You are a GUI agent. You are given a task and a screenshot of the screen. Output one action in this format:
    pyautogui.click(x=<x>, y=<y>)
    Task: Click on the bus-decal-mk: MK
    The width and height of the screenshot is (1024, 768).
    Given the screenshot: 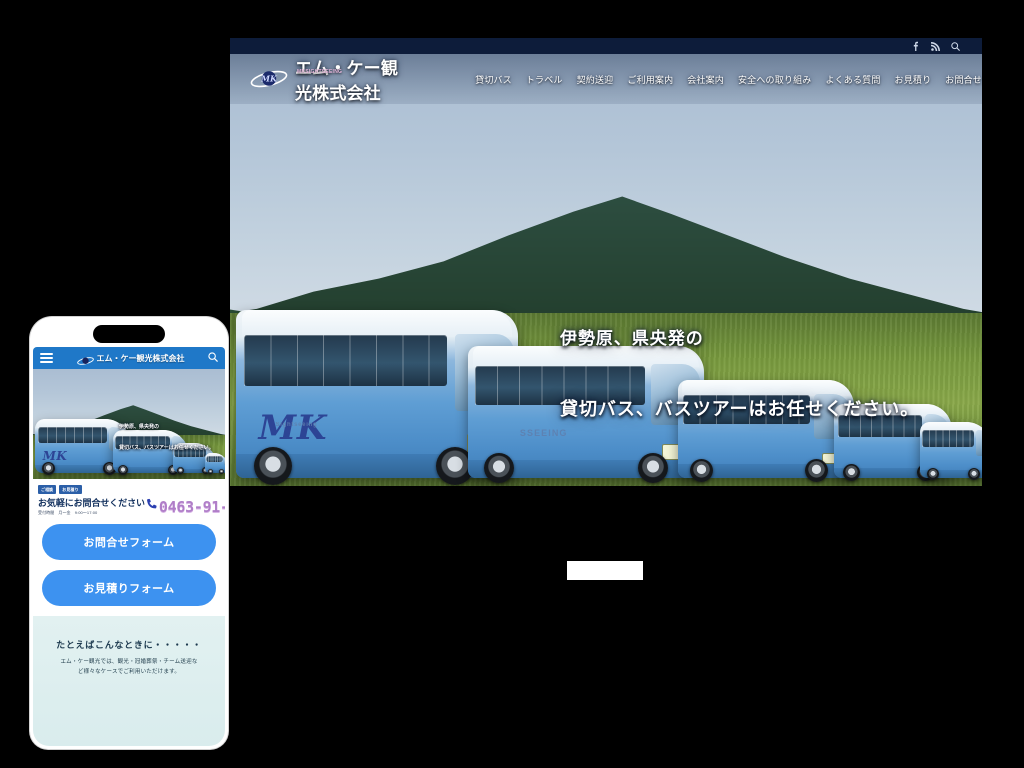 What is the action you would take?
    pyautogui.click(x=293, y=427)
    